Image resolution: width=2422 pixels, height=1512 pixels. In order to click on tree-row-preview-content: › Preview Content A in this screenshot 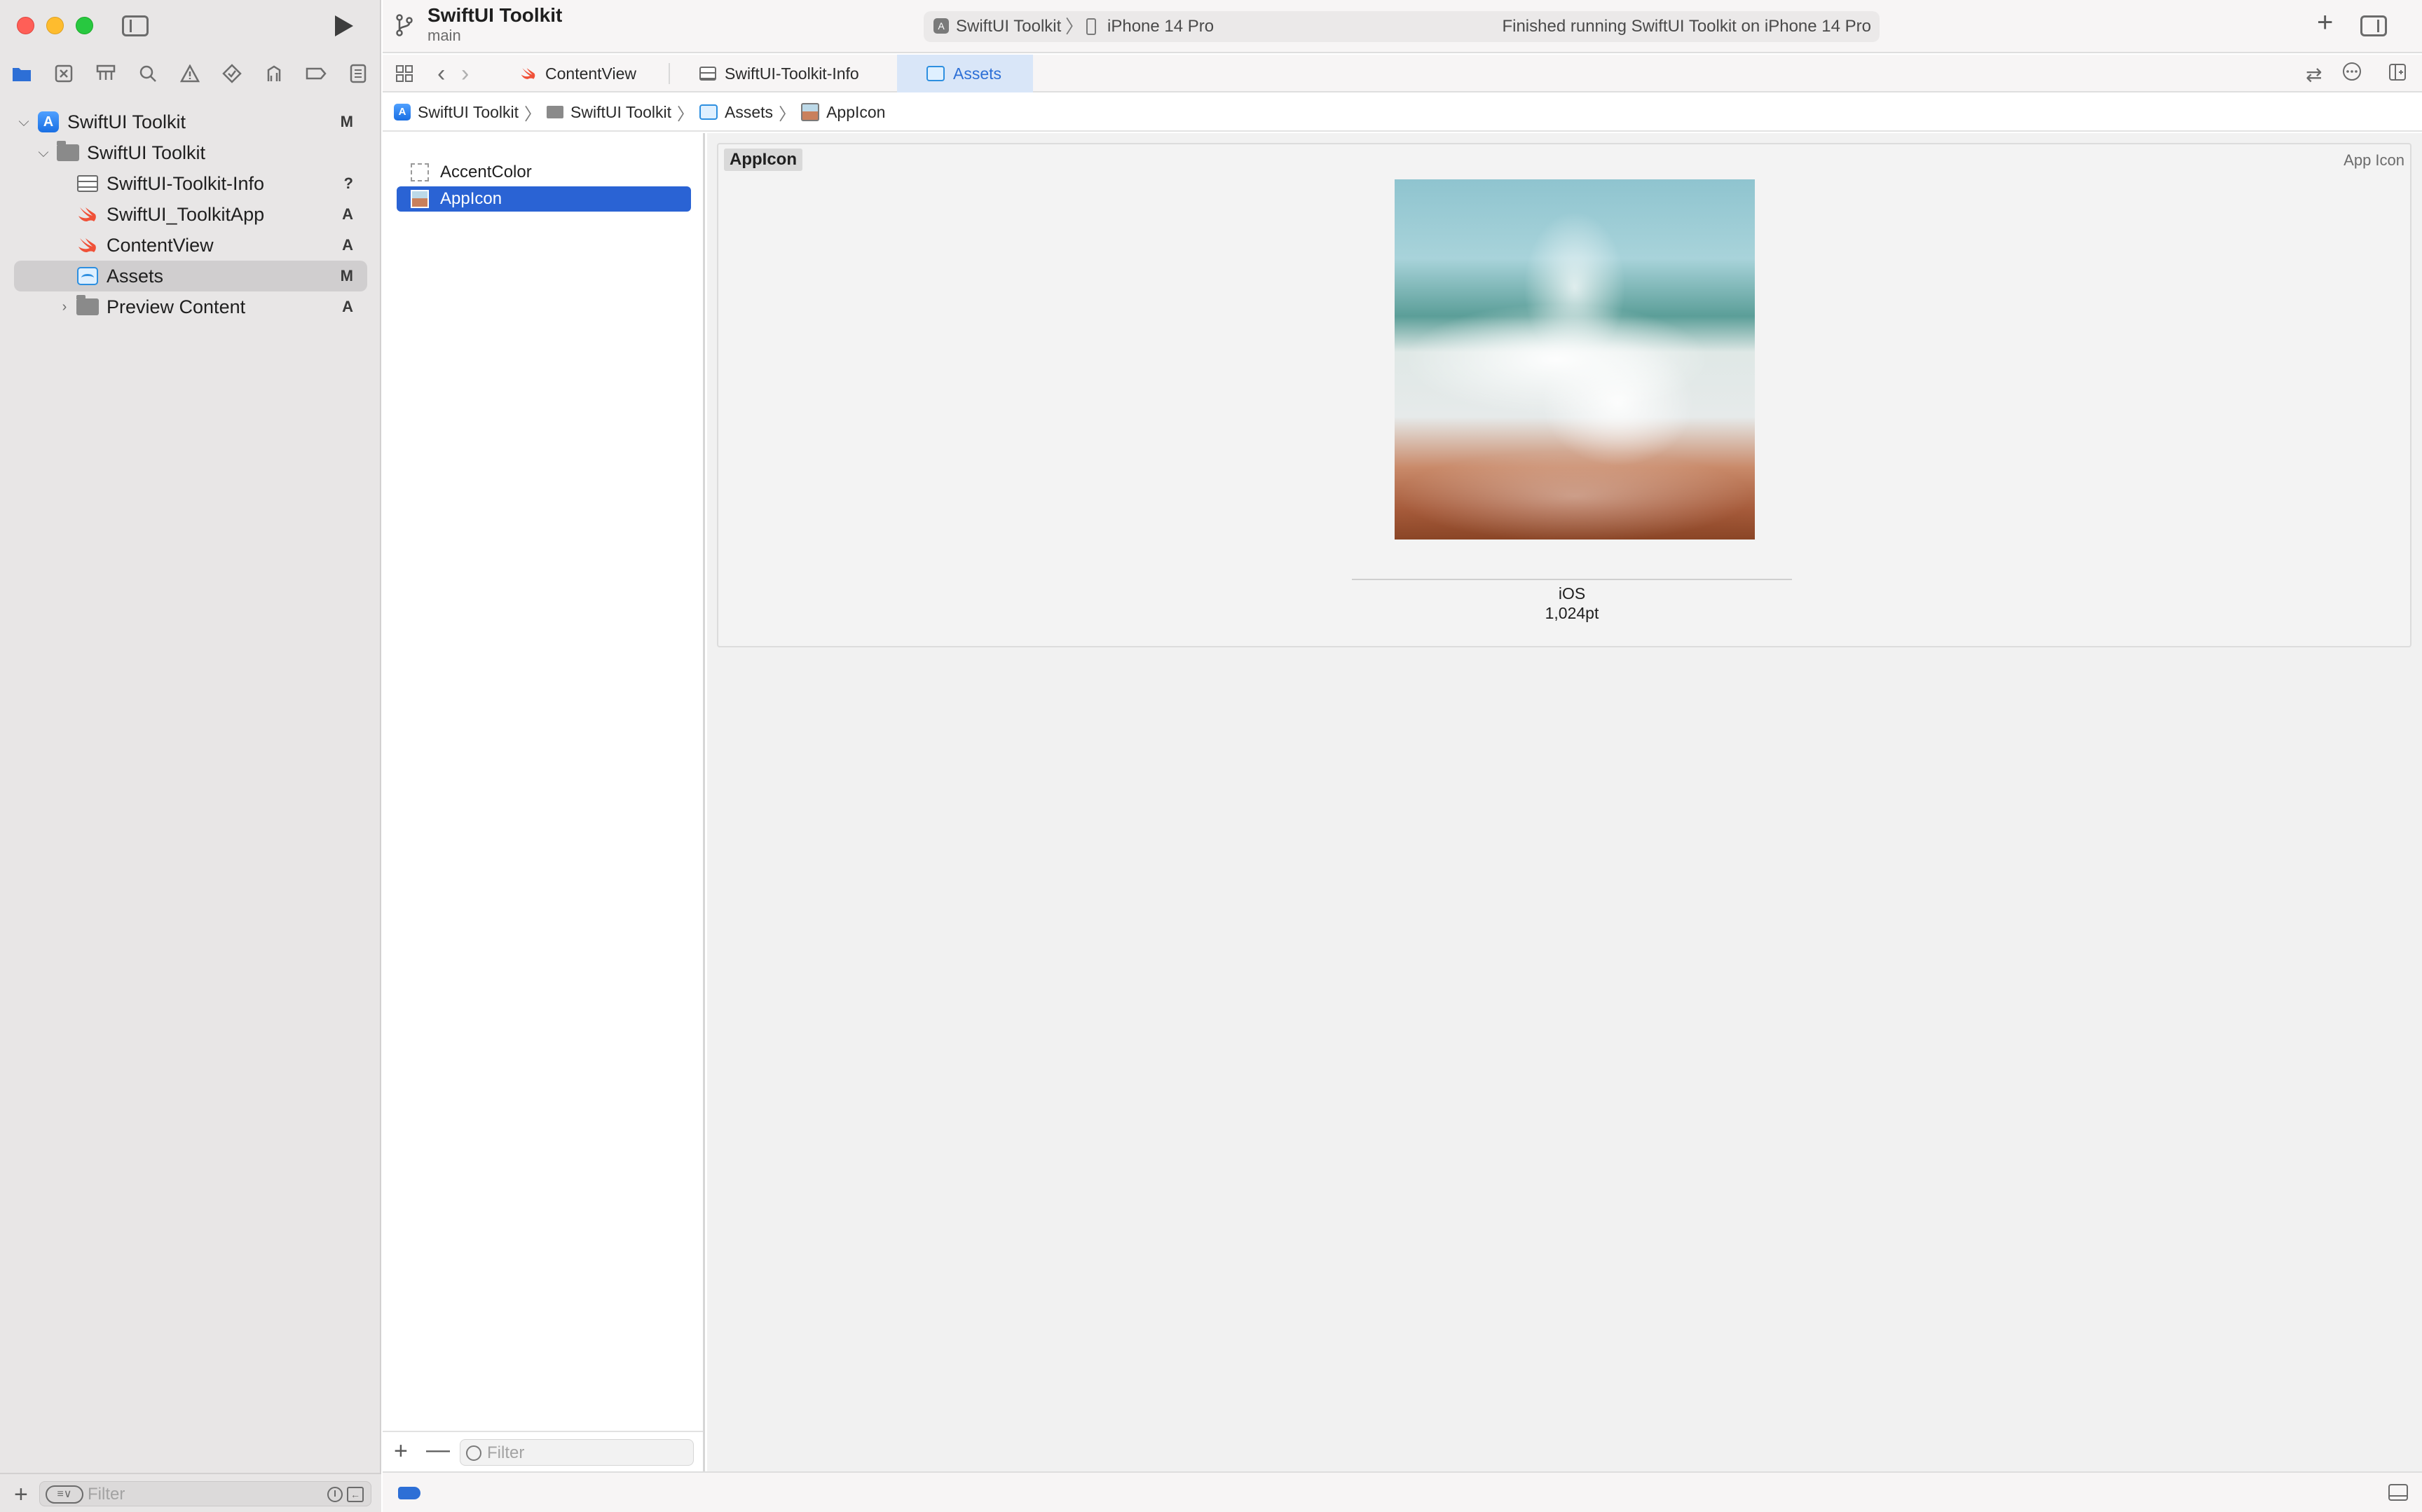, I will do `click(191, 306)`.